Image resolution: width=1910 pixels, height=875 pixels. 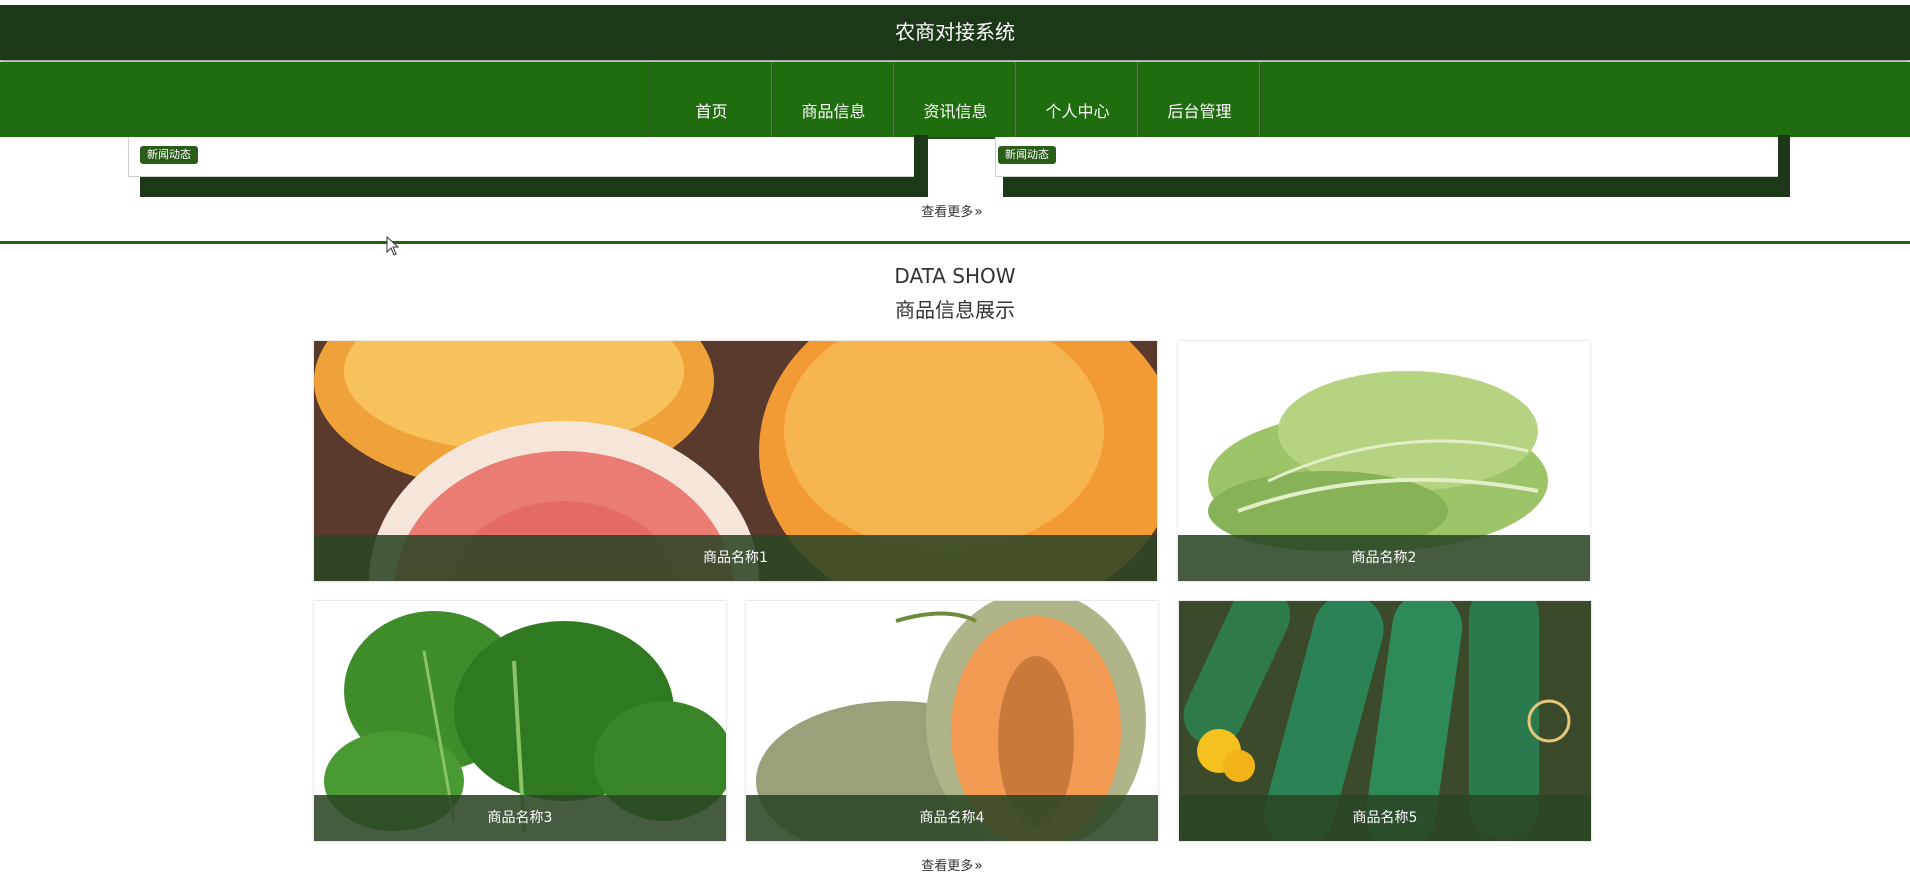 What do you see at coordinates (520, 721) in the screenshot?
I see `product-card: 商品名称3` at bounding box center [520, 721].